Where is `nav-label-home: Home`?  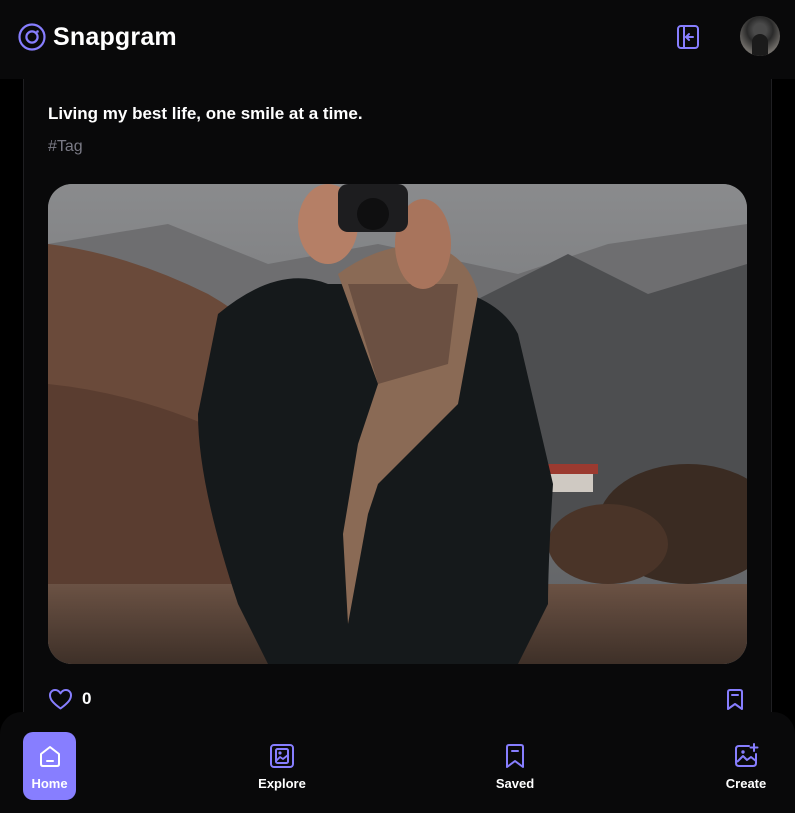
nav-label-home: Home is located at coordinates (49, 783).